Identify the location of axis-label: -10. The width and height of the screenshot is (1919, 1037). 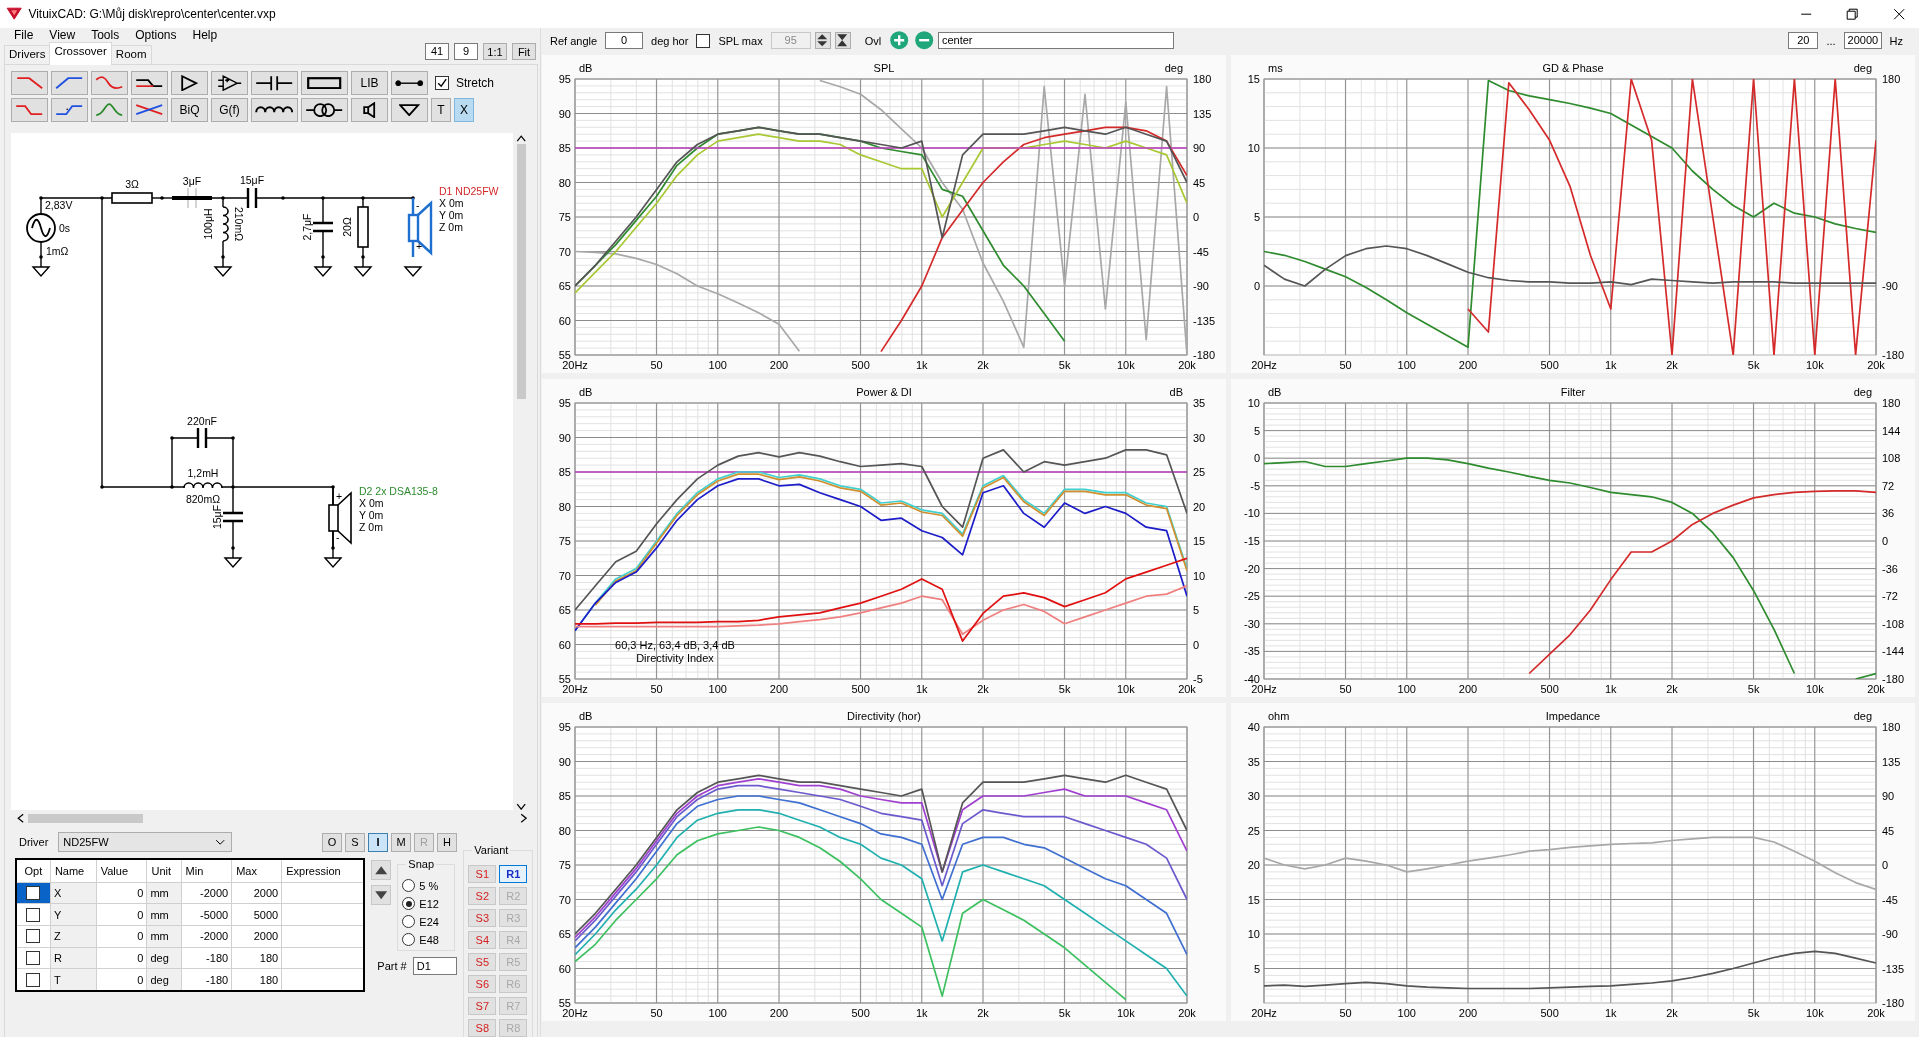
(1252, 513).